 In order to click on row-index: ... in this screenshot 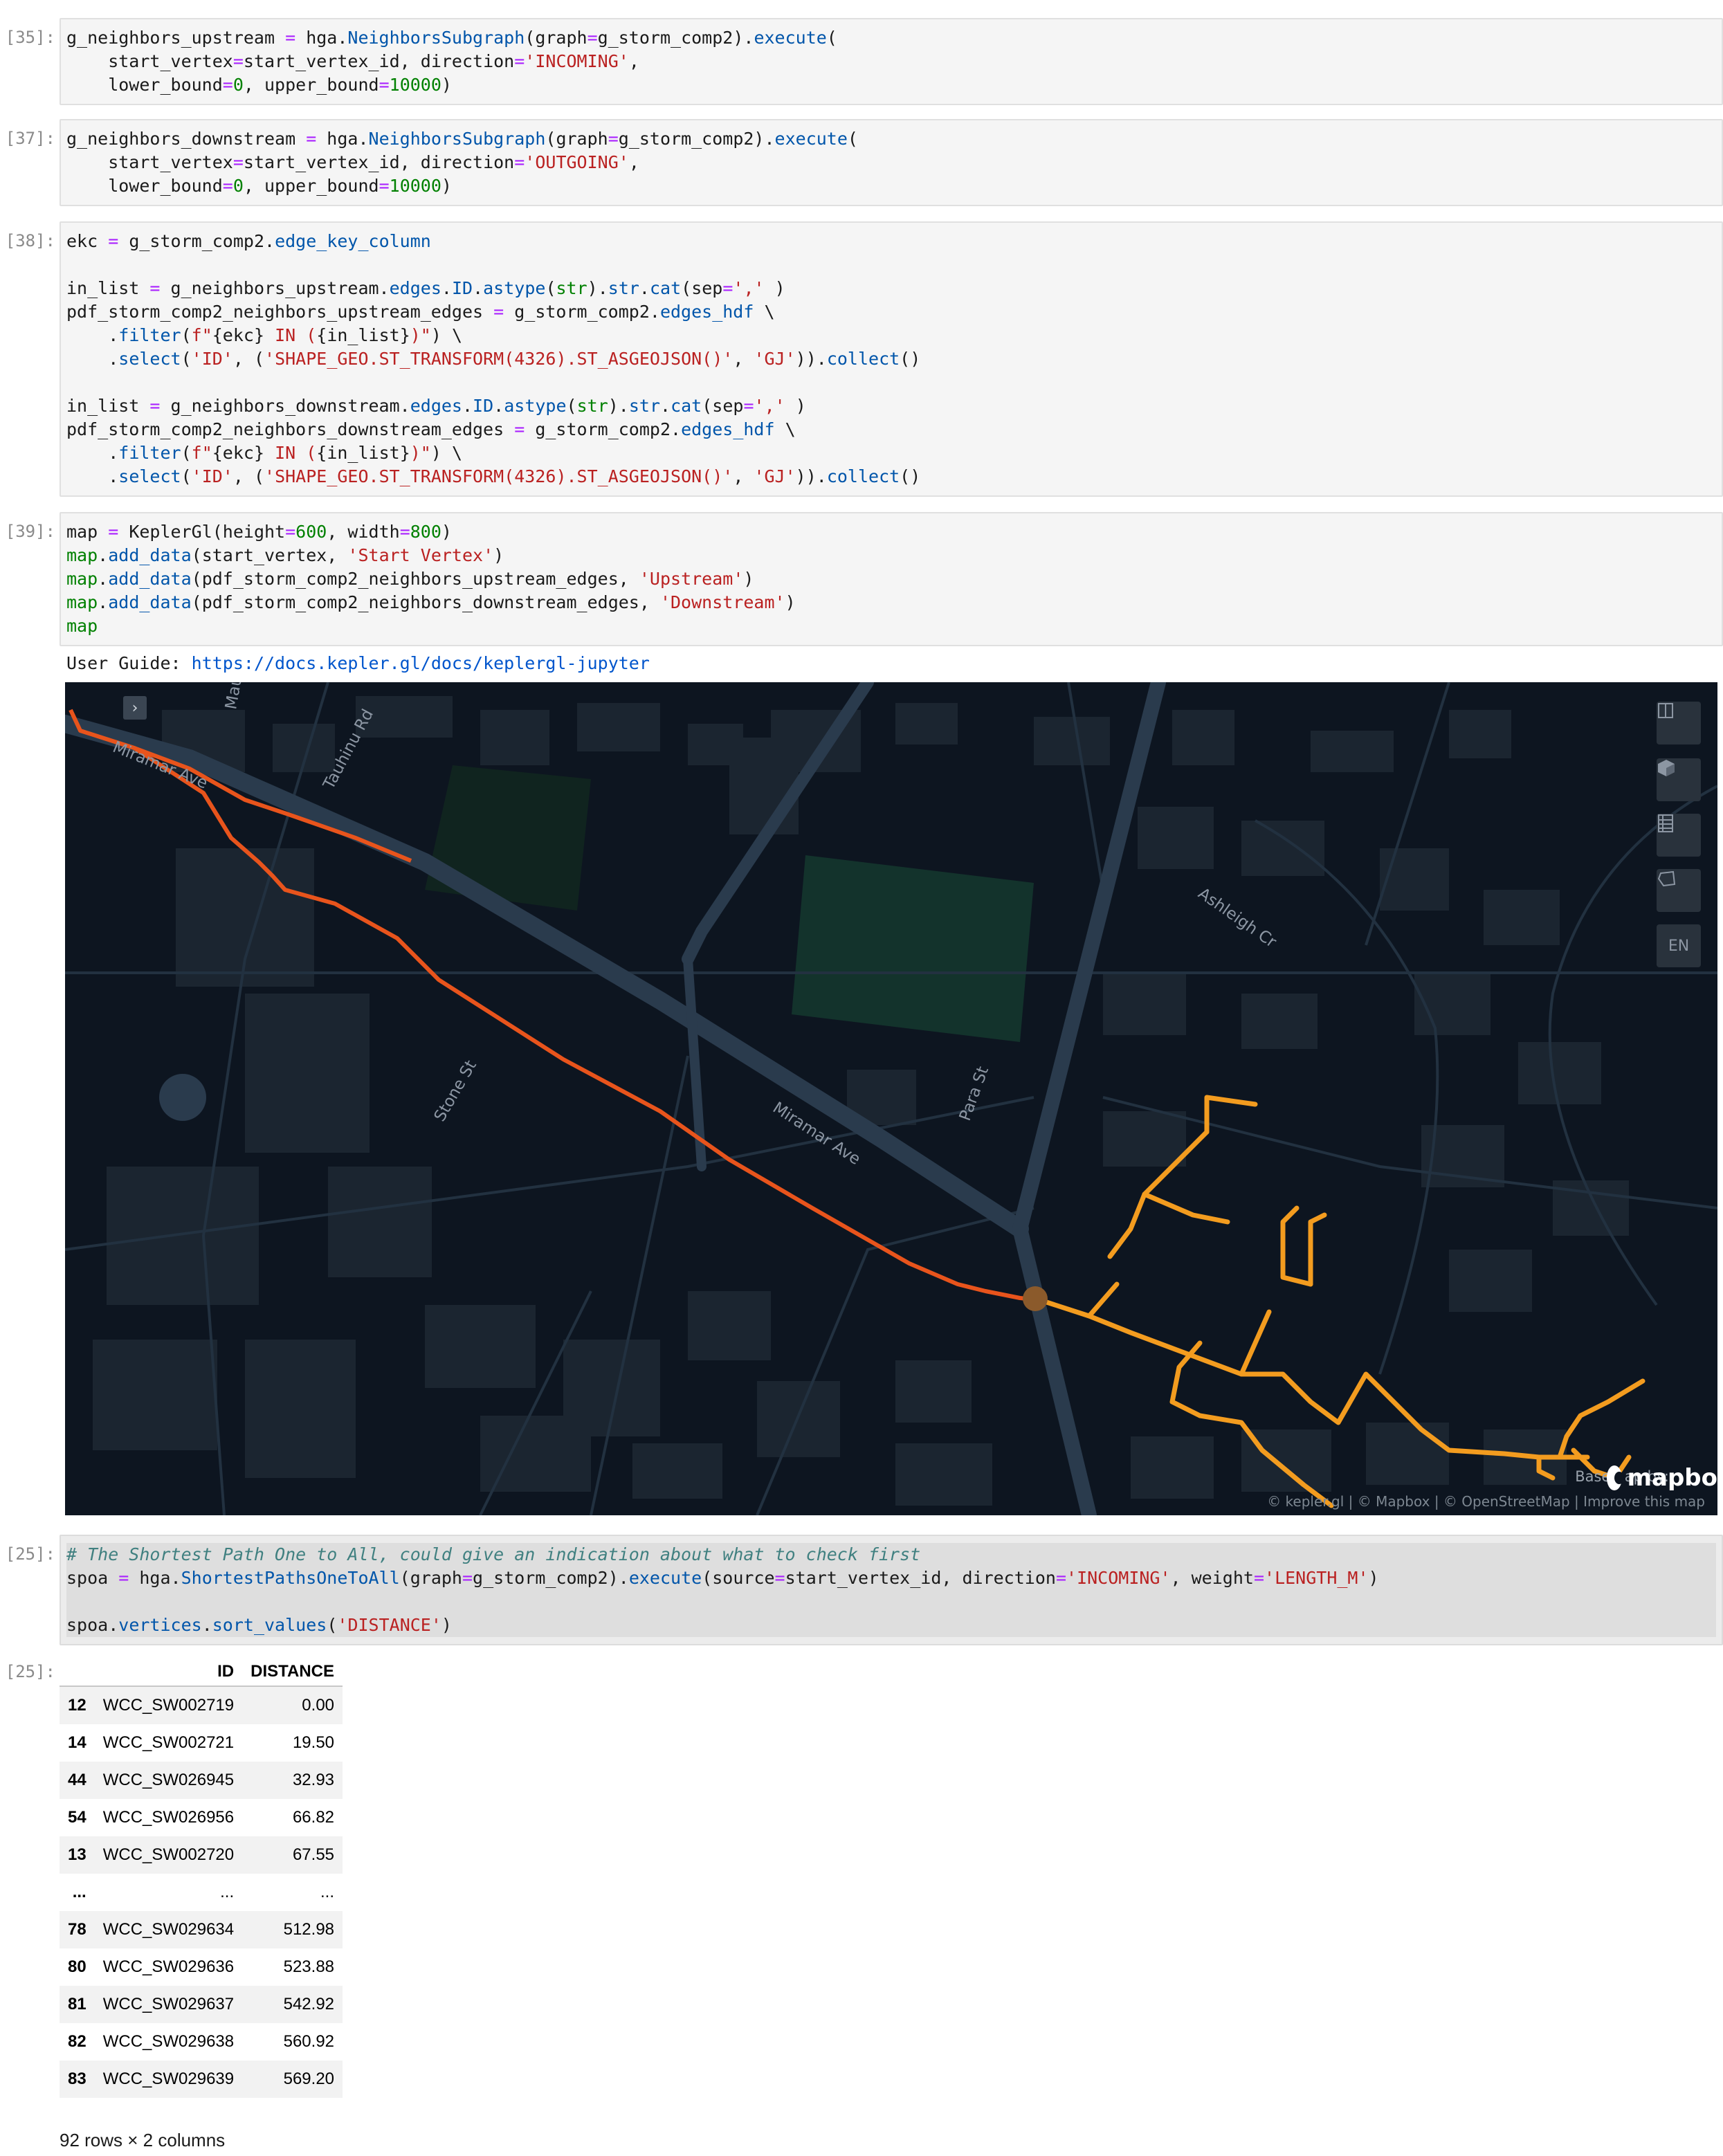, I will do `click(79, 1892)`.